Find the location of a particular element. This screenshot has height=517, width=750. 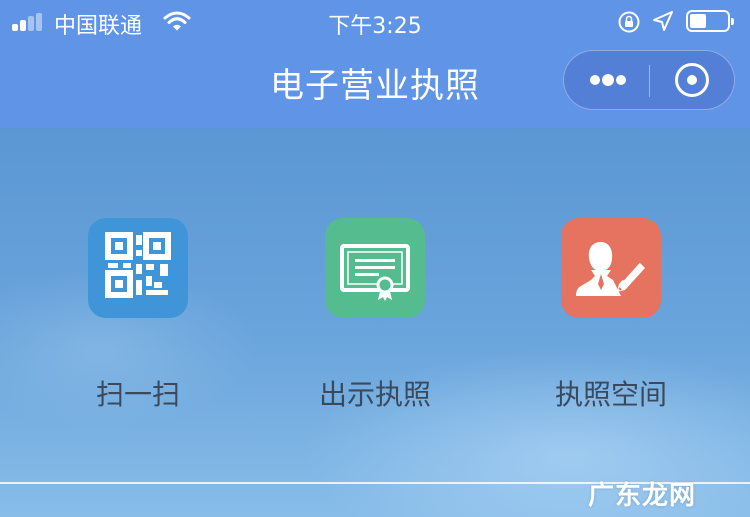

scan-button is located at coordinates (138, 268).